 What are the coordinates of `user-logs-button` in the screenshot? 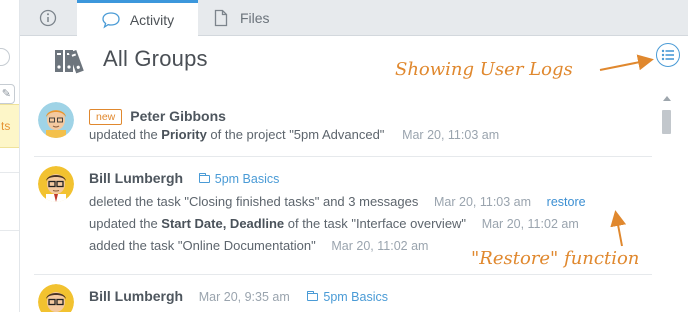 It's located at (668, 55).